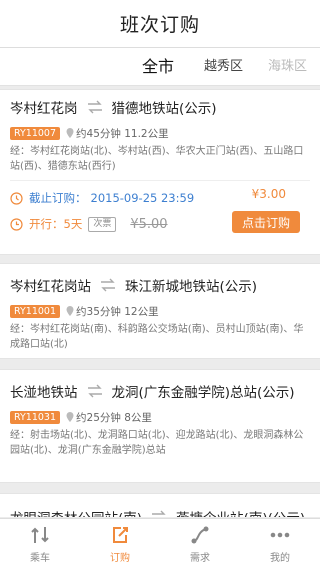 Image resolution: width=320 pixels, height=568 pixels. I want to click on destination-stop: 猎德地铁站(公示), so click(164, 109).